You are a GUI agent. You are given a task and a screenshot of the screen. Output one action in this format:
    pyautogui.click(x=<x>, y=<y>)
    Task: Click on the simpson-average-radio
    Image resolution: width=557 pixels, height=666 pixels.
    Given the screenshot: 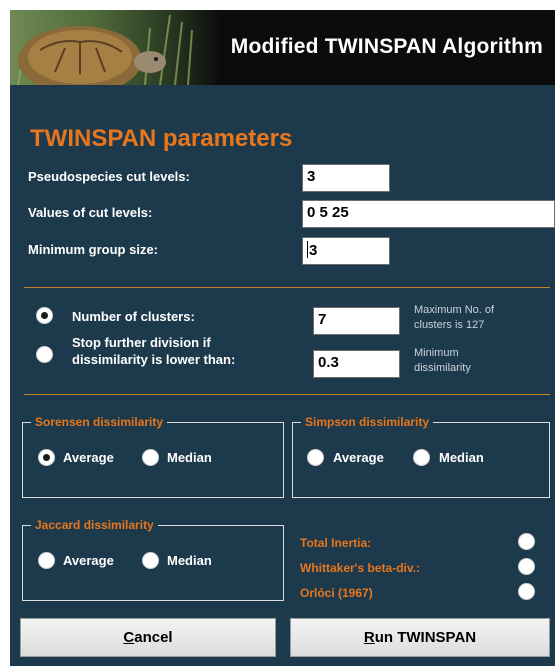 What is the action you would take?
    pyautogui.click(x=315, y=457)
    